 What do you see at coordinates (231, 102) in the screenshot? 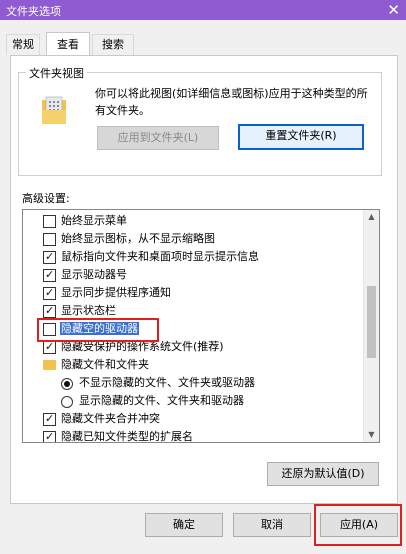
I see `folder-views-description: 你可以将此视图(如详细信息或图标)应用于这种类型的所有文件夹。` at bounding box center [231, 102].